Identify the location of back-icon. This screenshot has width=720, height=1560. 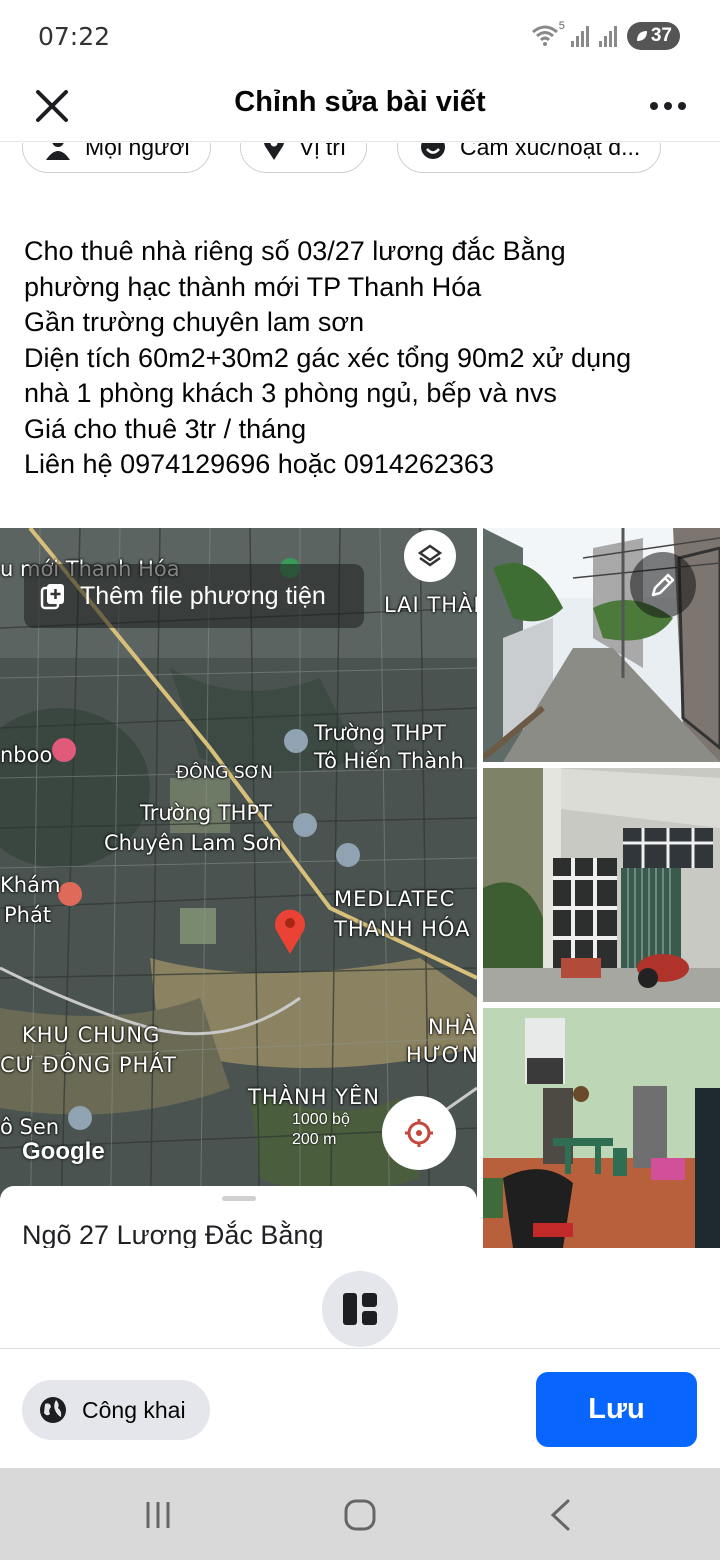
(560, 1515).